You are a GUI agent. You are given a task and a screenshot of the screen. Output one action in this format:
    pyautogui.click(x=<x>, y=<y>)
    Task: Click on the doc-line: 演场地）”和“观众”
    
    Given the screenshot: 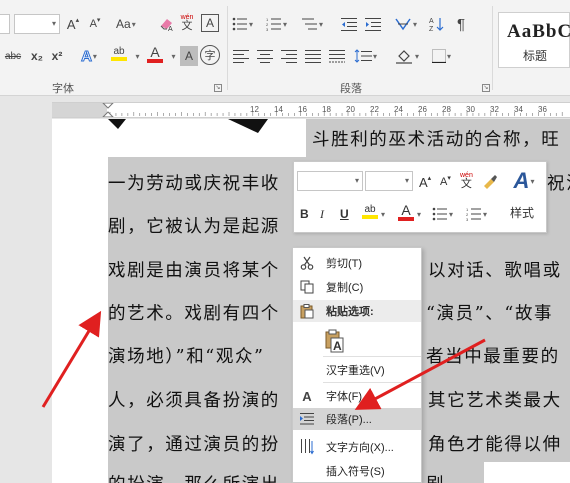 What is the action you would take?
    pyautogui.click(x=186, y=357)
    